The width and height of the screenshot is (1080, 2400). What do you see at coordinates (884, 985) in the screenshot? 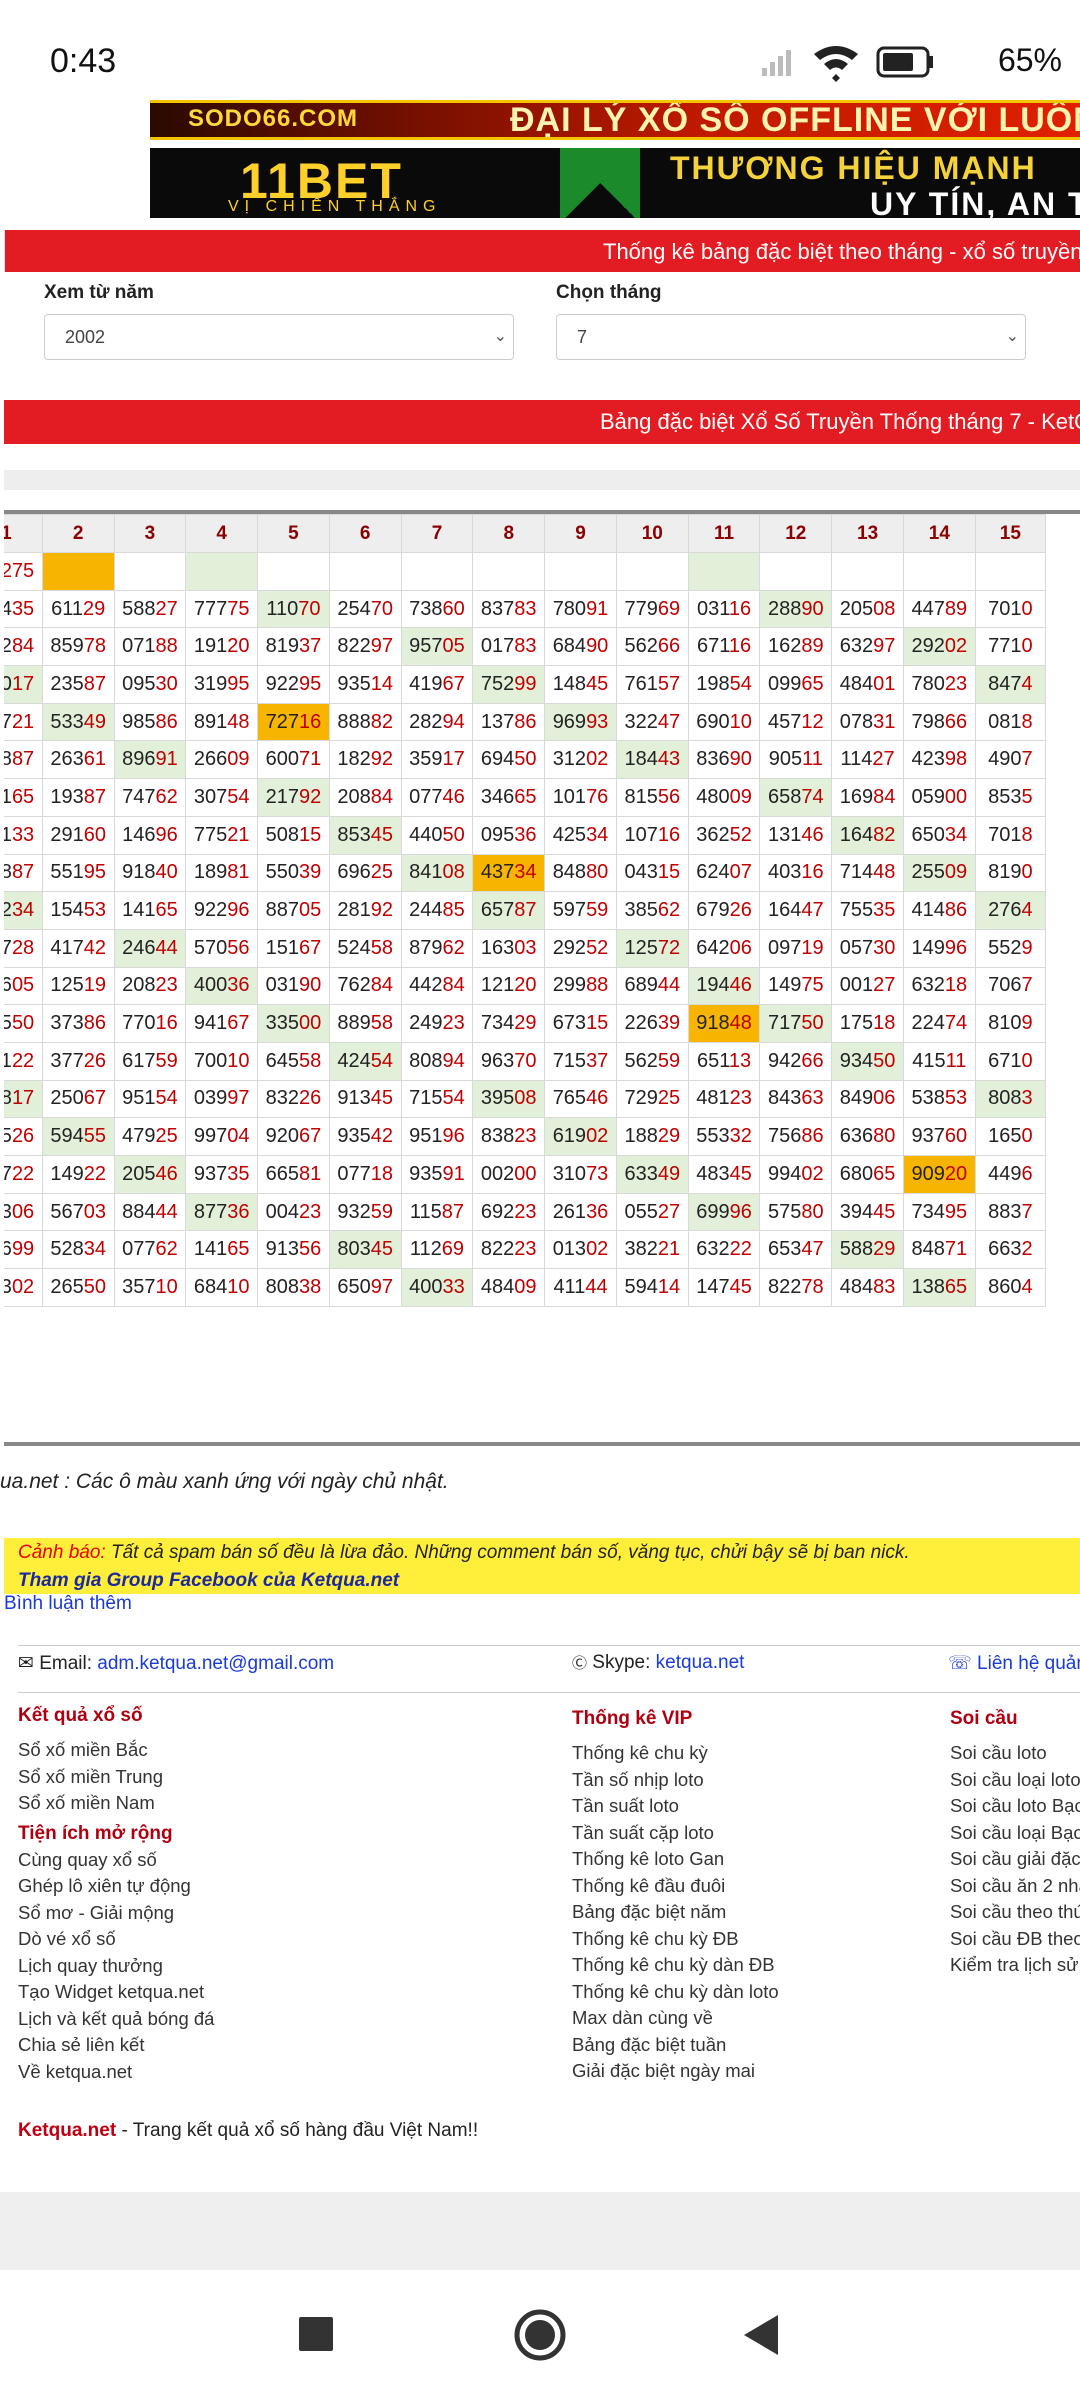
I see `cell-last-digits: 27` at bounding box center [884, 985].